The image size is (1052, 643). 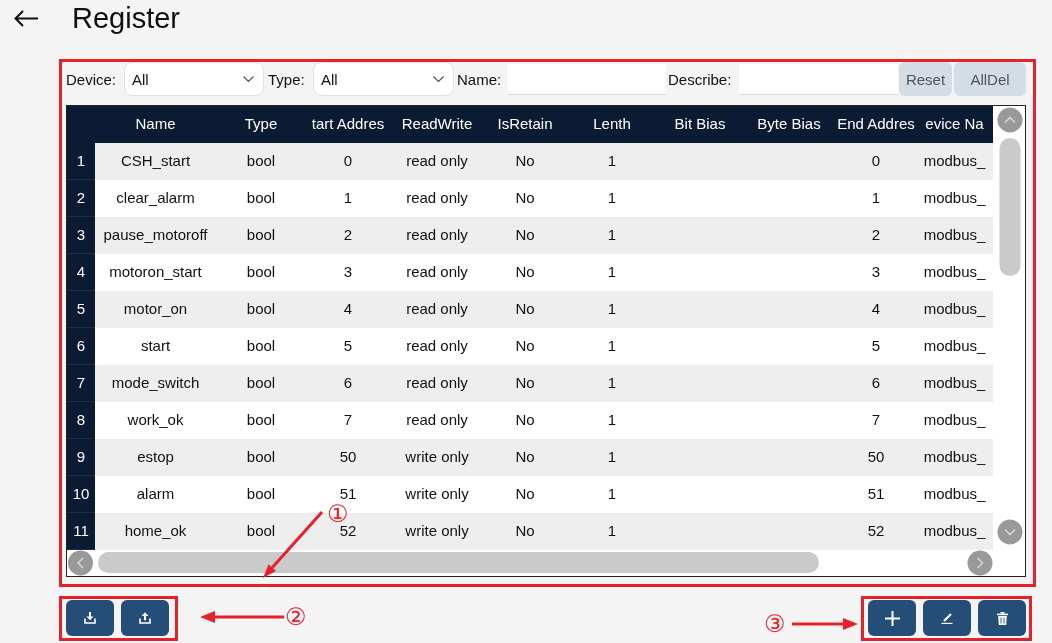 What do you see at coordinates (587, 79) in the screenshot?
I see `name-field` at bounding box center [587, 79].